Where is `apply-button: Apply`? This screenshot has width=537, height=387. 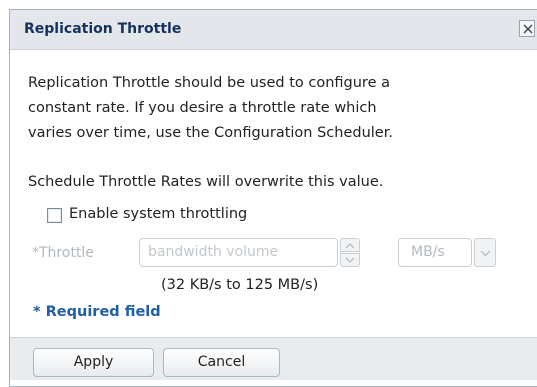
apply-button: Apply is located at coordinates (93, 362).